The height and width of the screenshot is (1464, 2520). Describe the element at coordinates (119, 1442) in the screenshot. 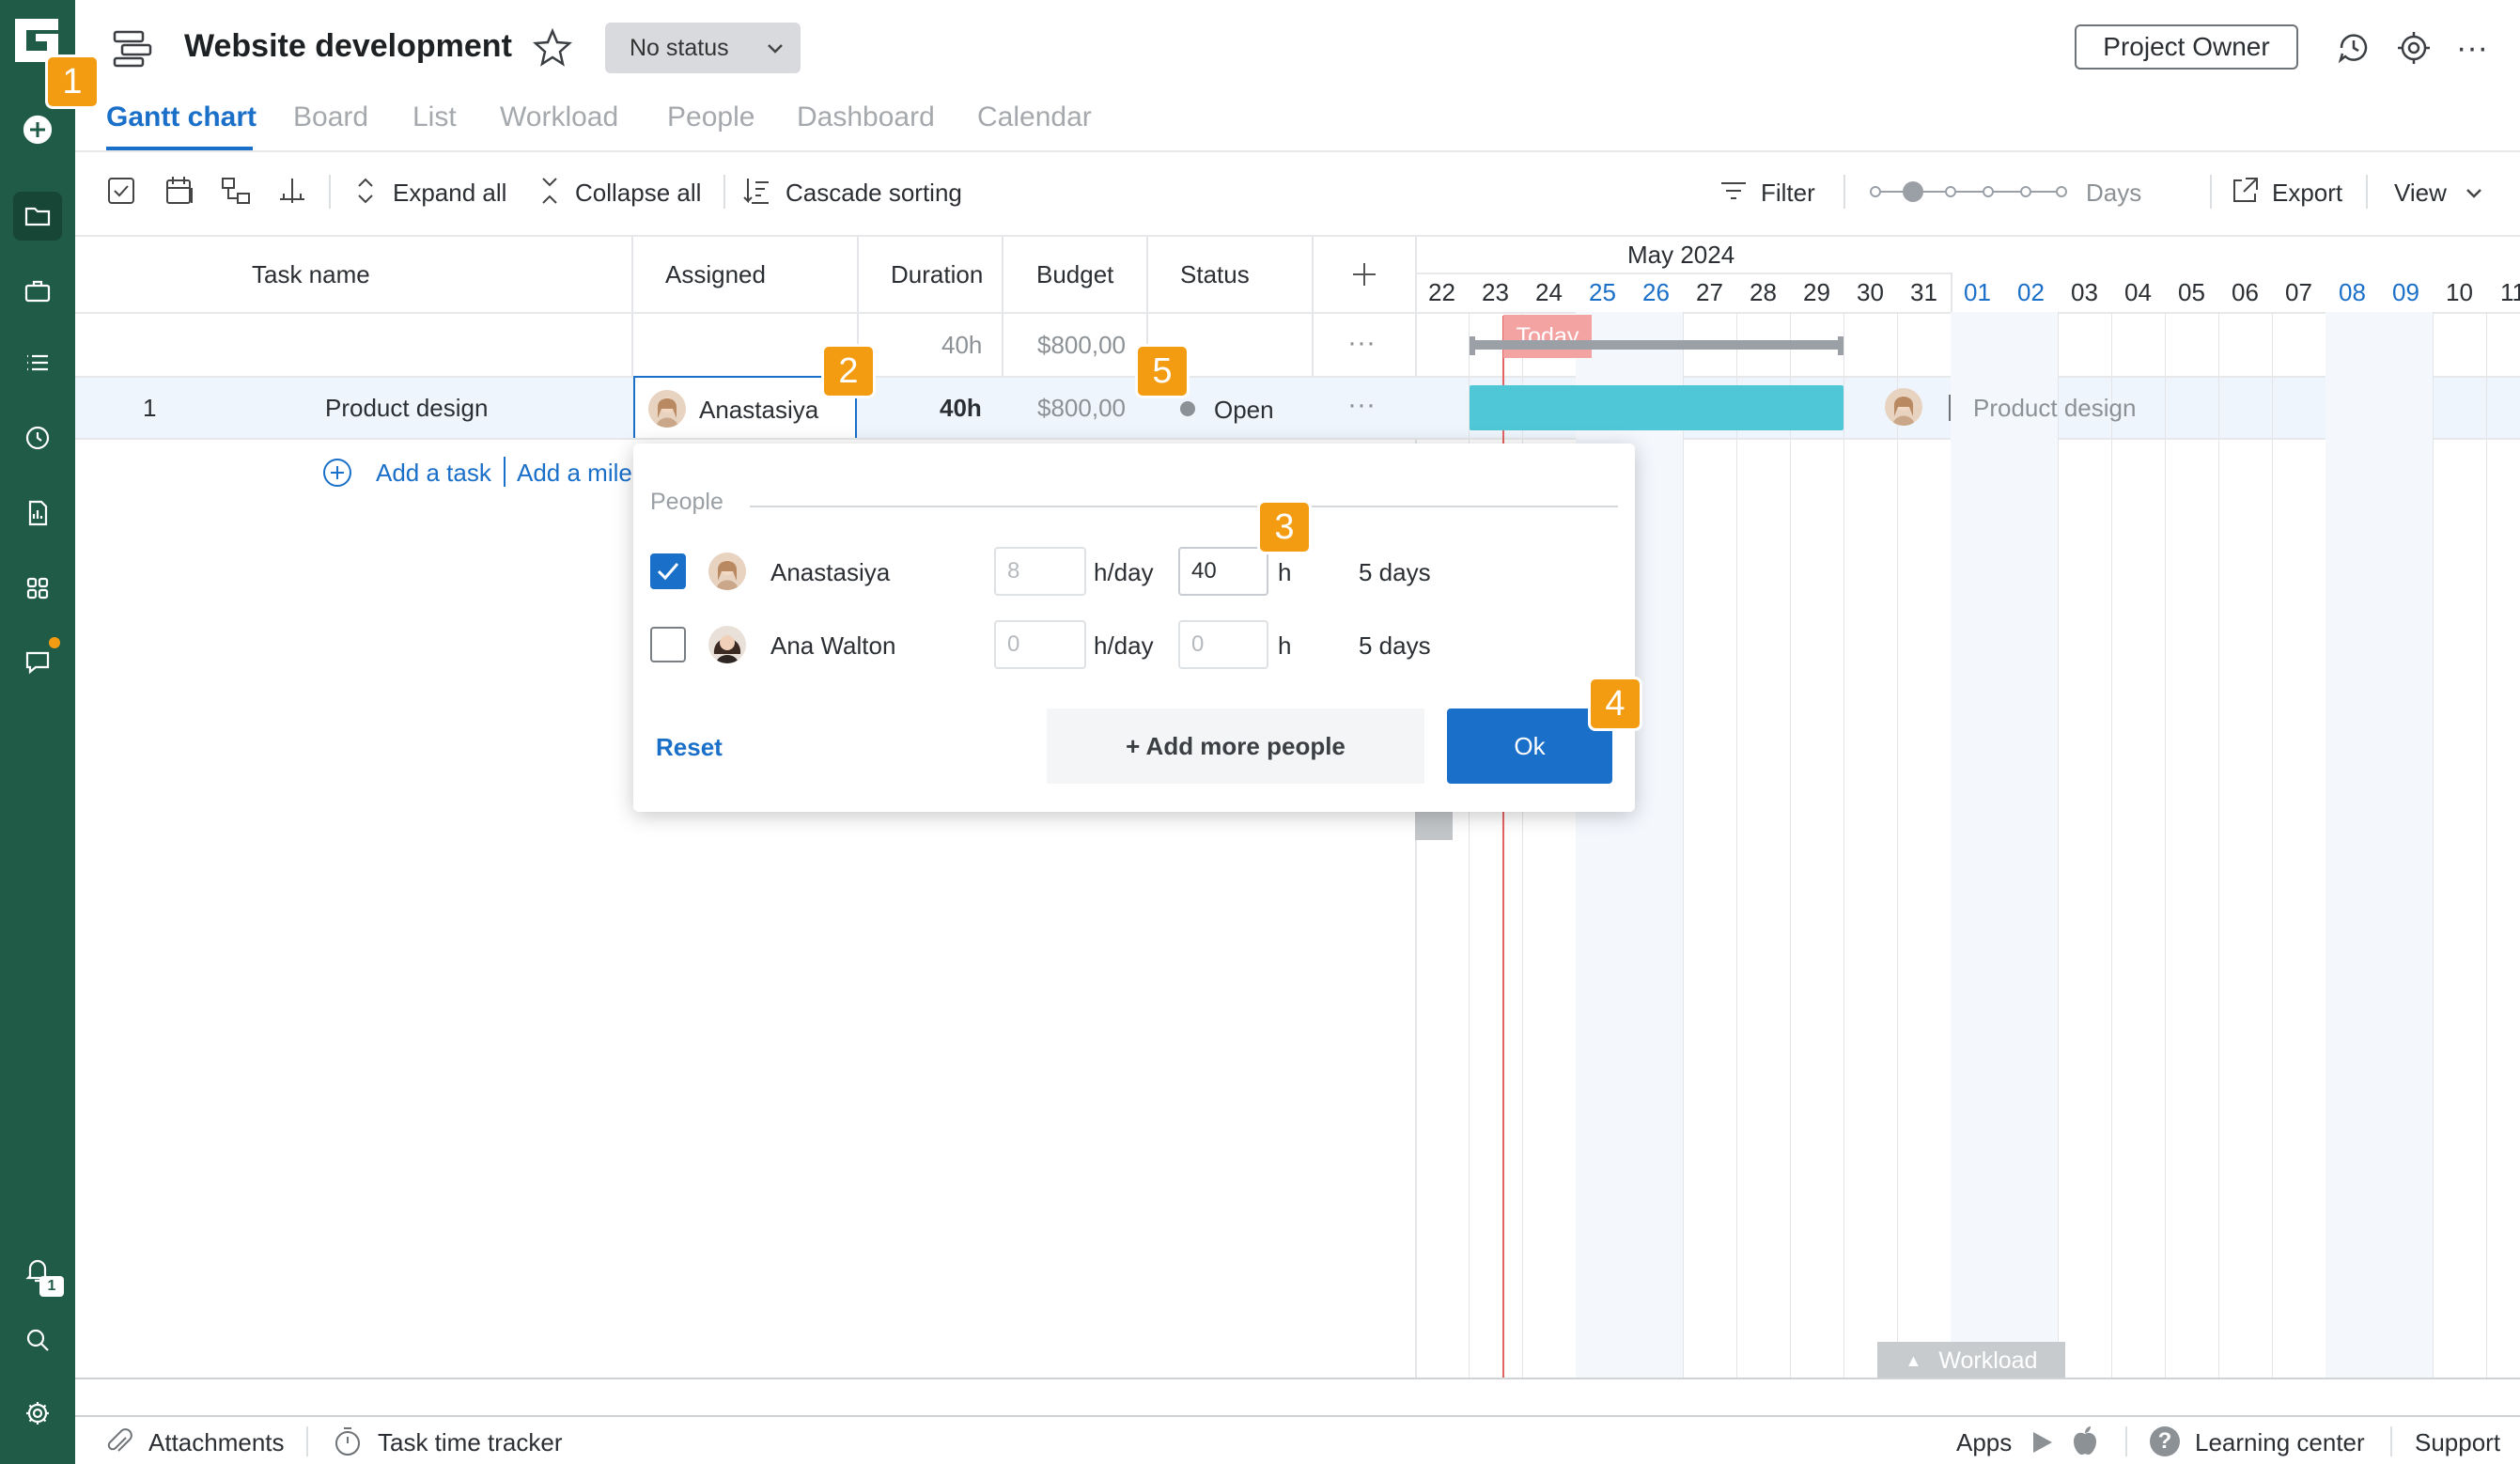

I see `paperclip-icon` at that location.